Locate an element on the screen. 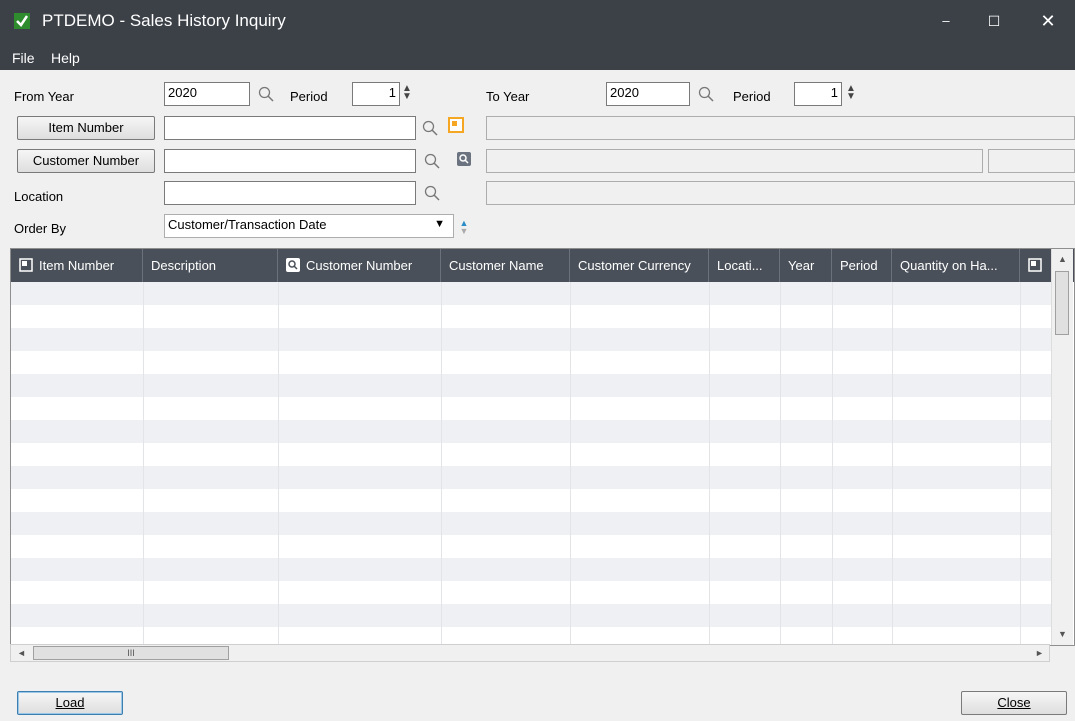 The height and width of the screenshot is (721, 1075). column-header-customer-currency: Customer Currency is located at coordinates (639, 265).